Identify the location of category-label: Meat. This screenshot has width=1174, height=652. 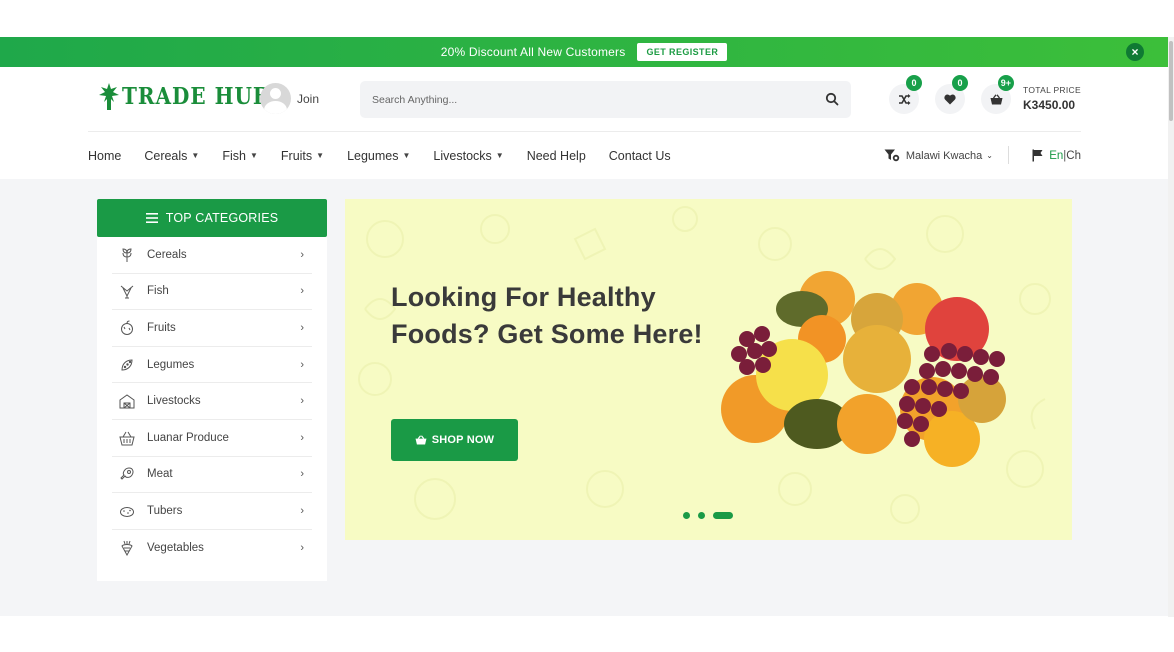
(160, 474).